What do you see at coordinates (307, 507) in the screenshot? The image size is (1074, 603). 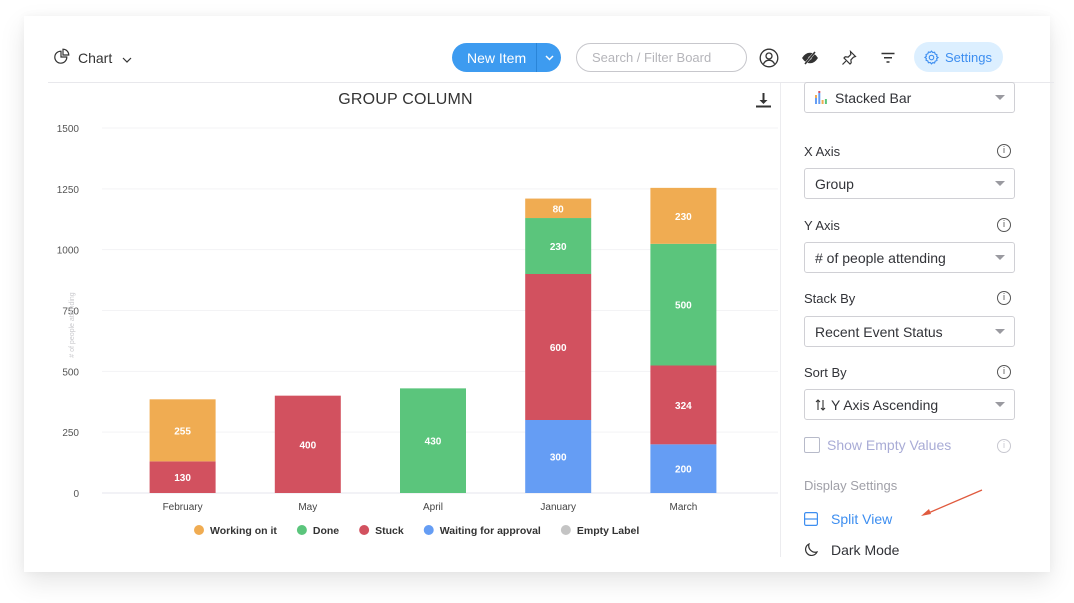 I see `x-tick-label: May` at bounding box center [307, 507].